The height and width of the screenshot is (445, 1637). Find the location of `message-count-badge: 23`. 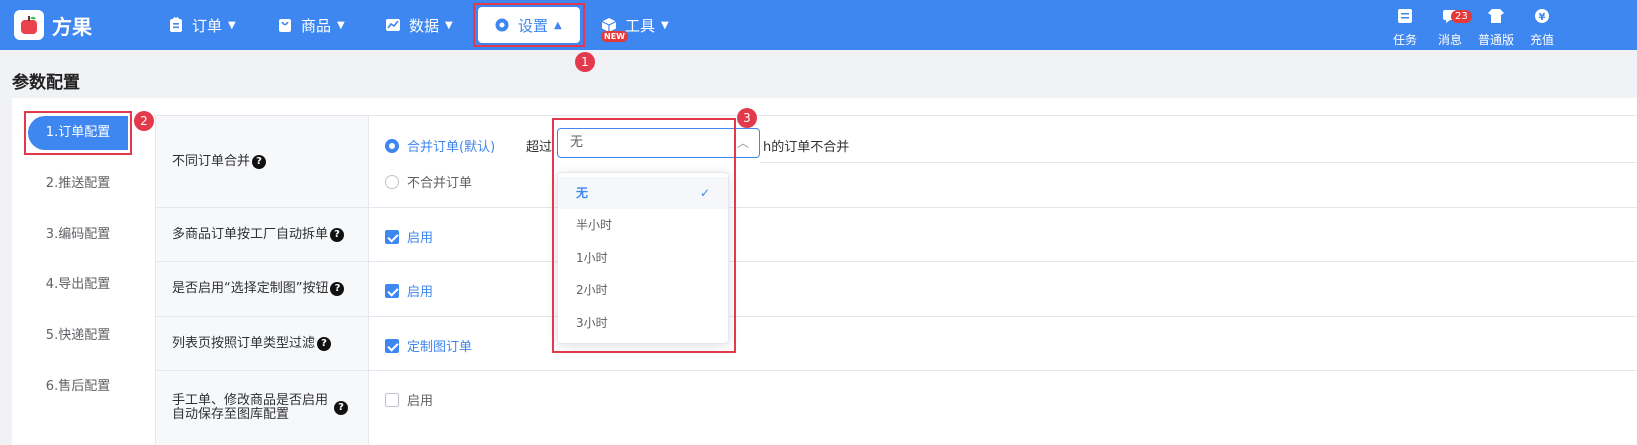

message-count-badge: 23 is located at coordinates (1461, 16).